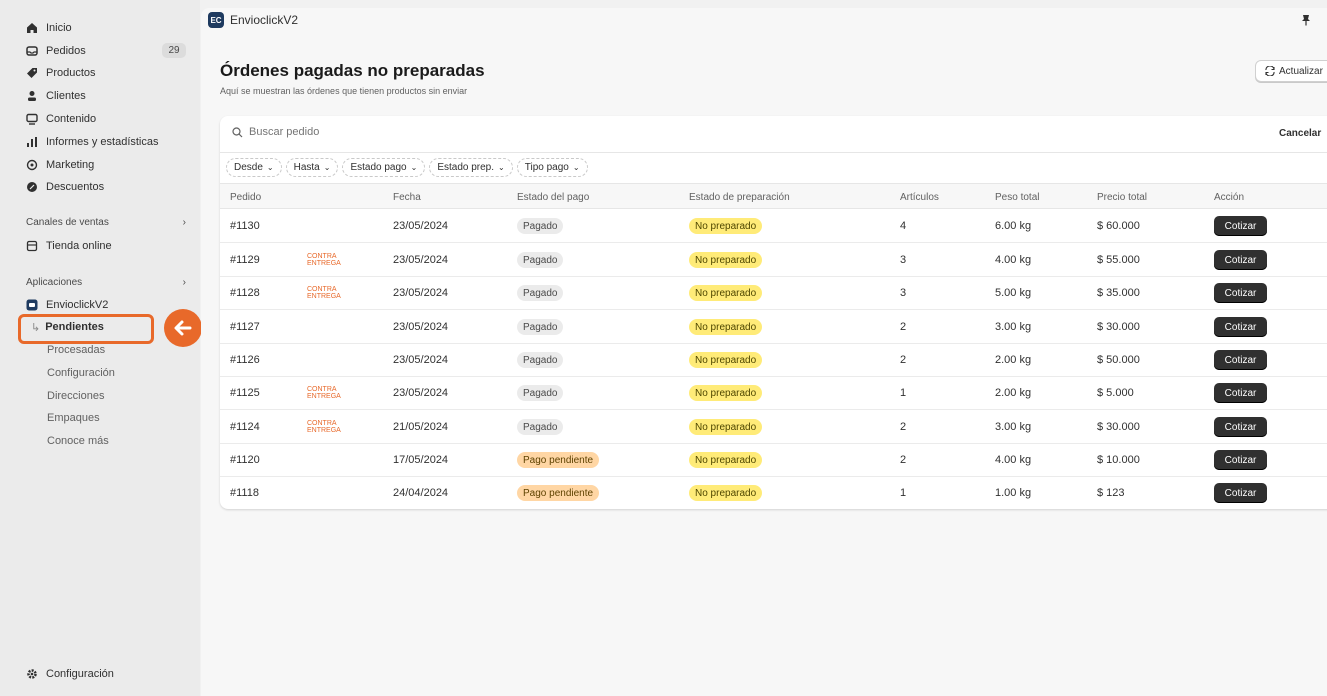 The height and width of the screenshot is (696, 1327). What do you see at coordinates (70, 674) in the screenshot?
I see `nav-item-configuracion: Configuración` at bounding box center [70, 674].